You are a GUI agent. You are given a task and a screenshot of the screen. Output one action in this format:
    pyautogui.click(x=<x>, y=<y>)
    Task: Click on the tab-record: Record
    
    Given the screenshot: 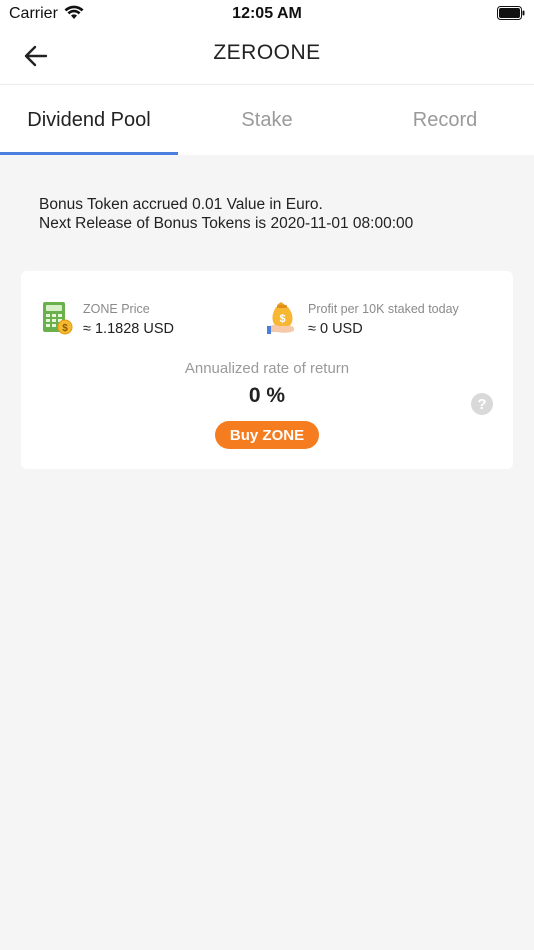 What is the action you would take?
    pyautogui.click(x=445, y=120)
    